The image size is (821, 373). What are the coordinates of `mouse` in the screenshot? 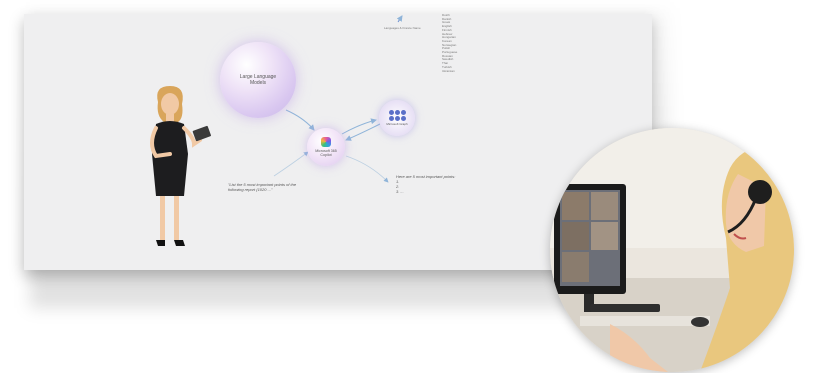 It's located at (700, 322).